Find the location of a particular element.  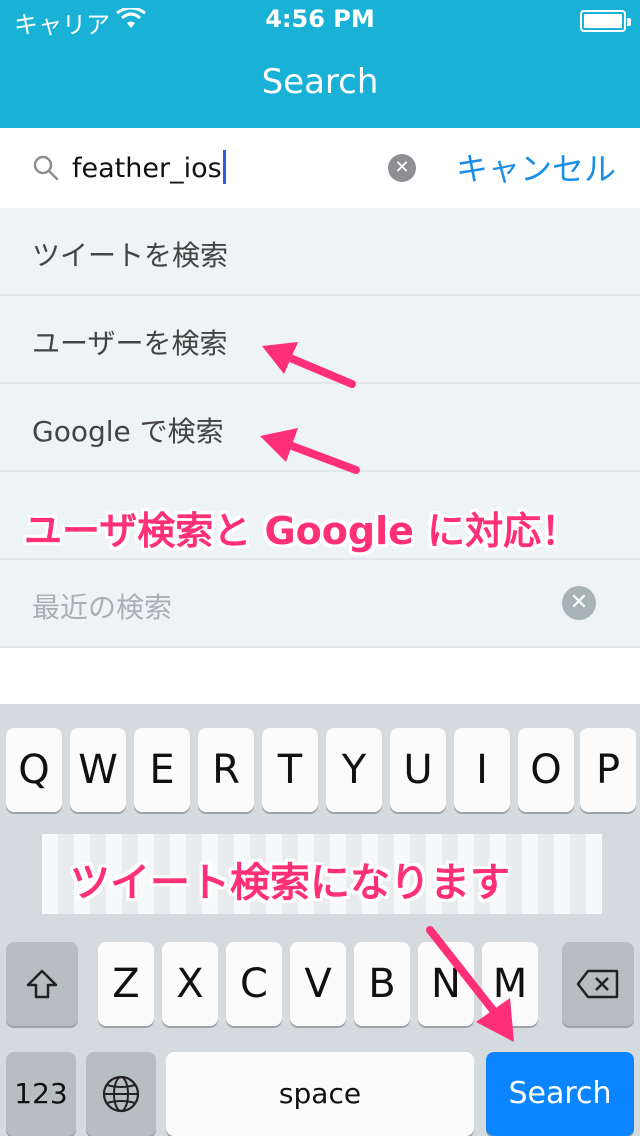

globe-key is located at coordinates (121, 1094).